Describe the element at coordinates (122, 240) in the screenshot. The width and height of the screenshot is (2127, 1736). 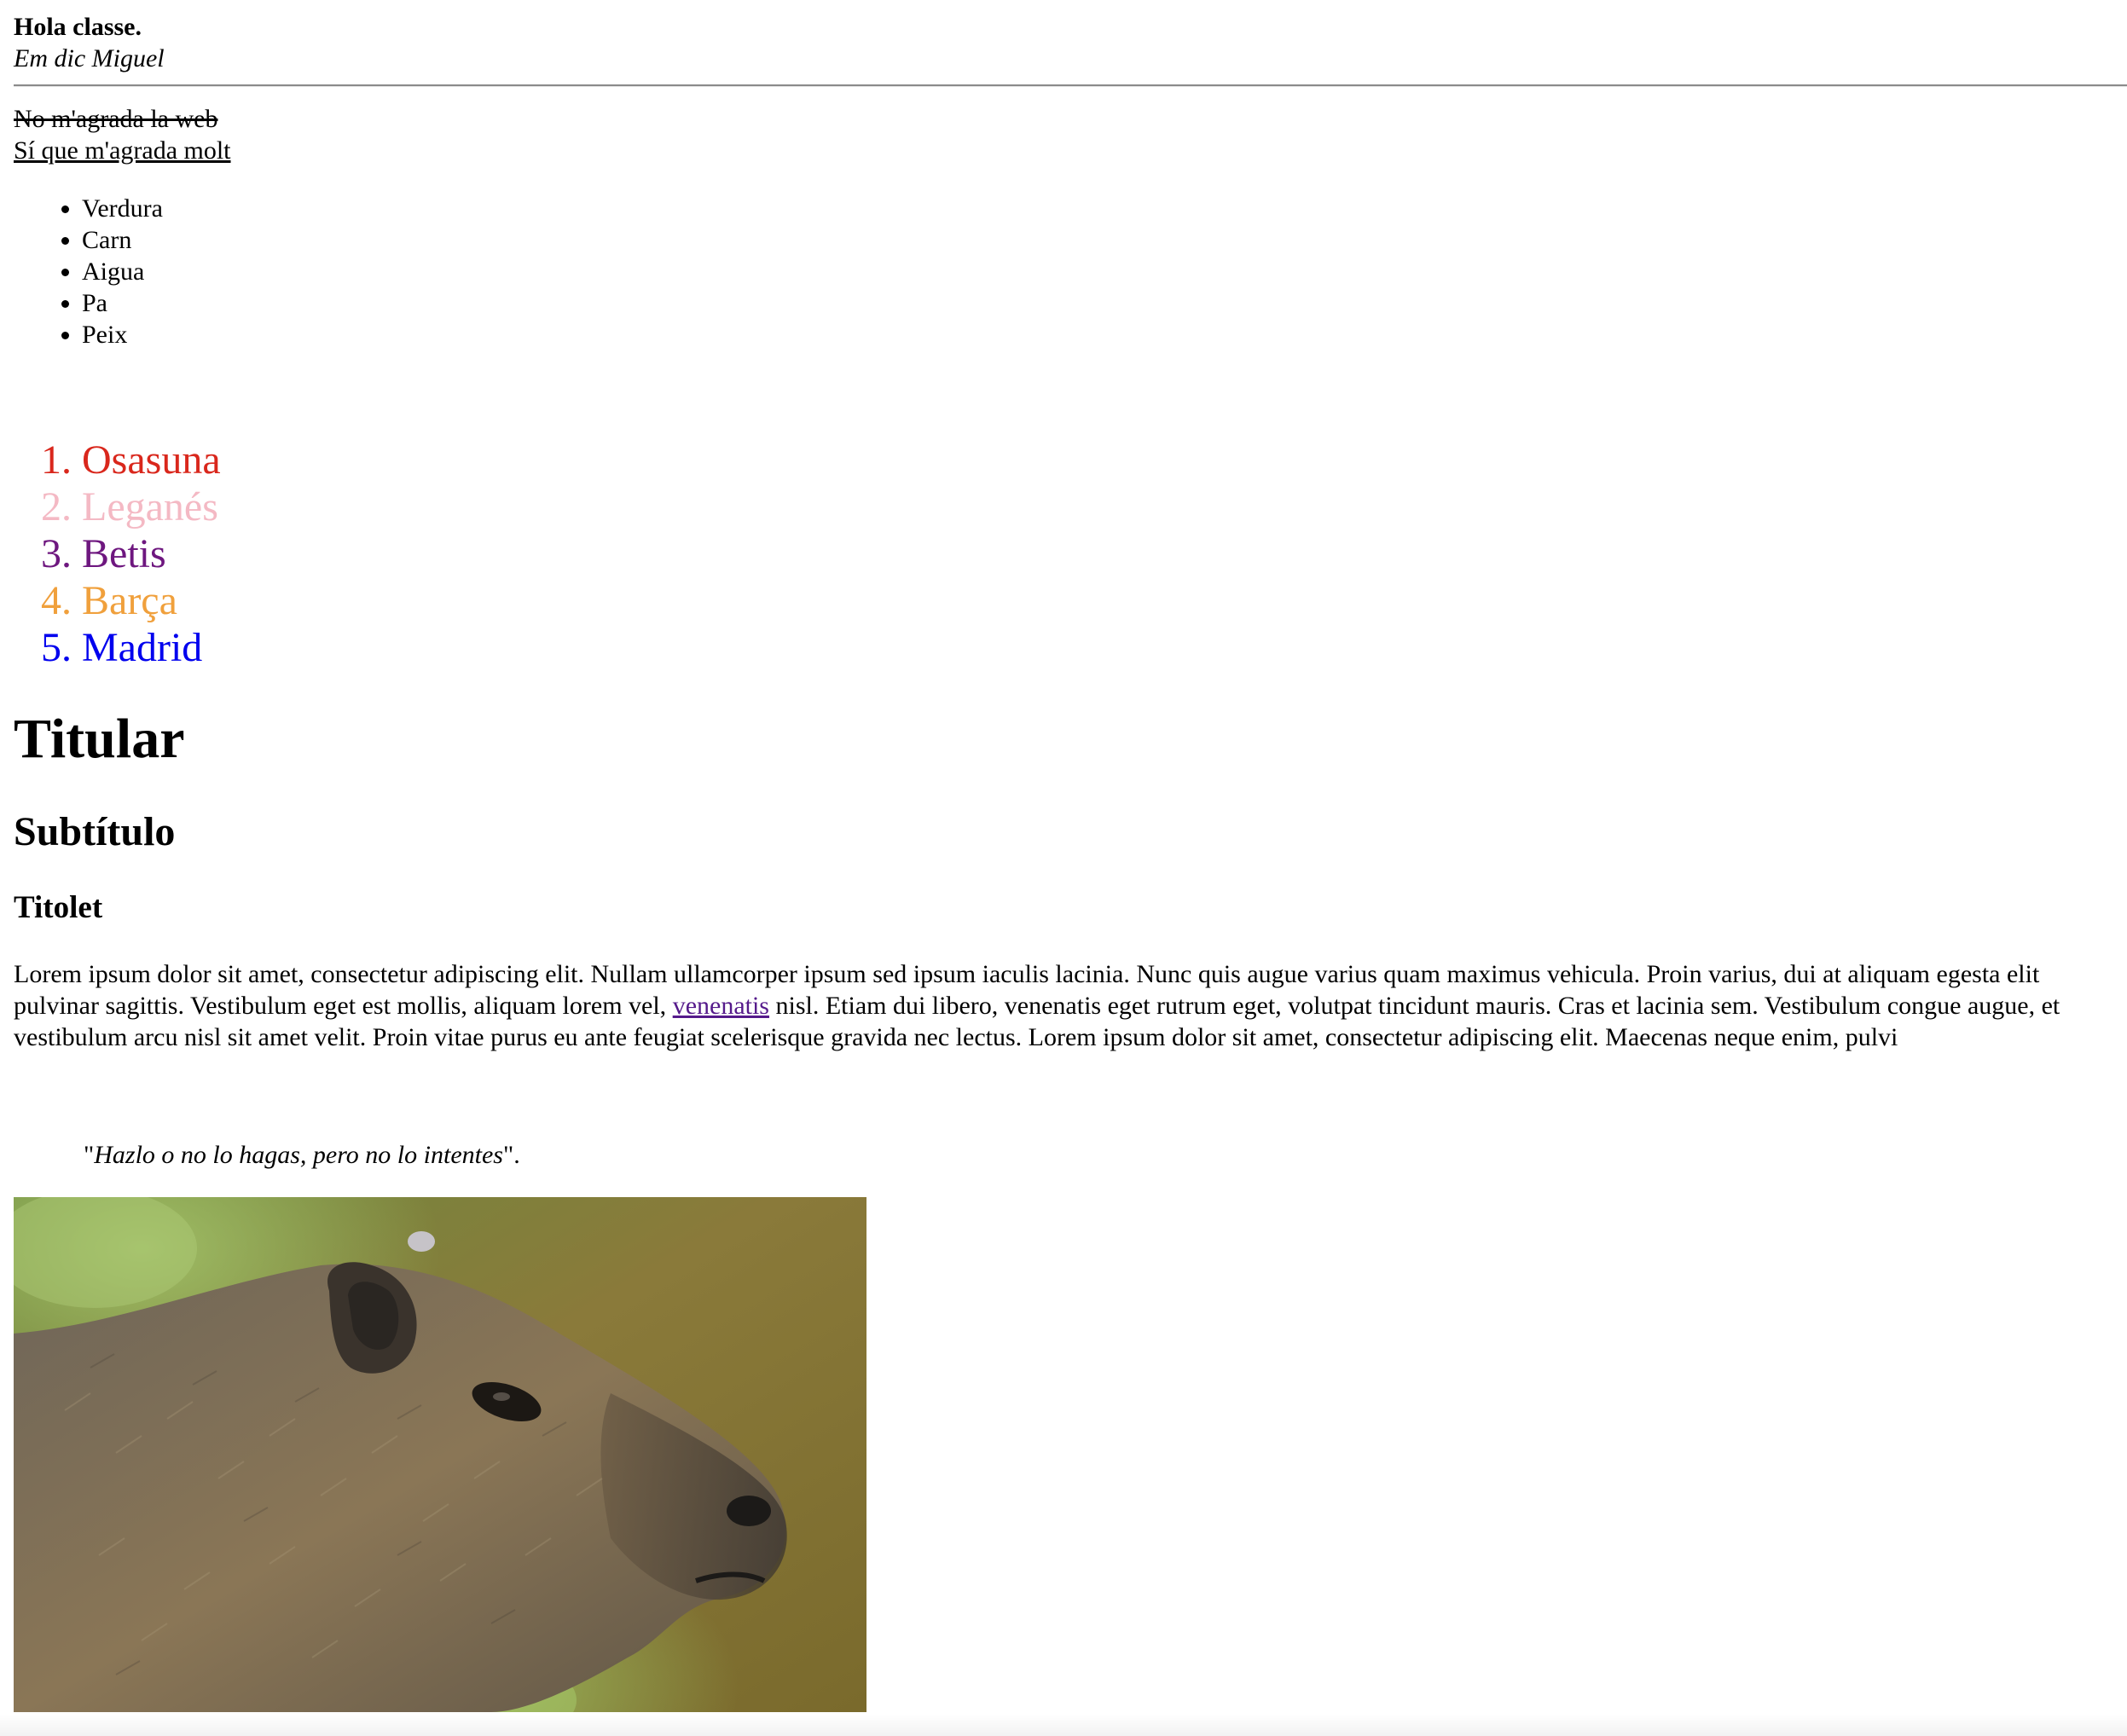
I see `list-item: Carn` at that location.